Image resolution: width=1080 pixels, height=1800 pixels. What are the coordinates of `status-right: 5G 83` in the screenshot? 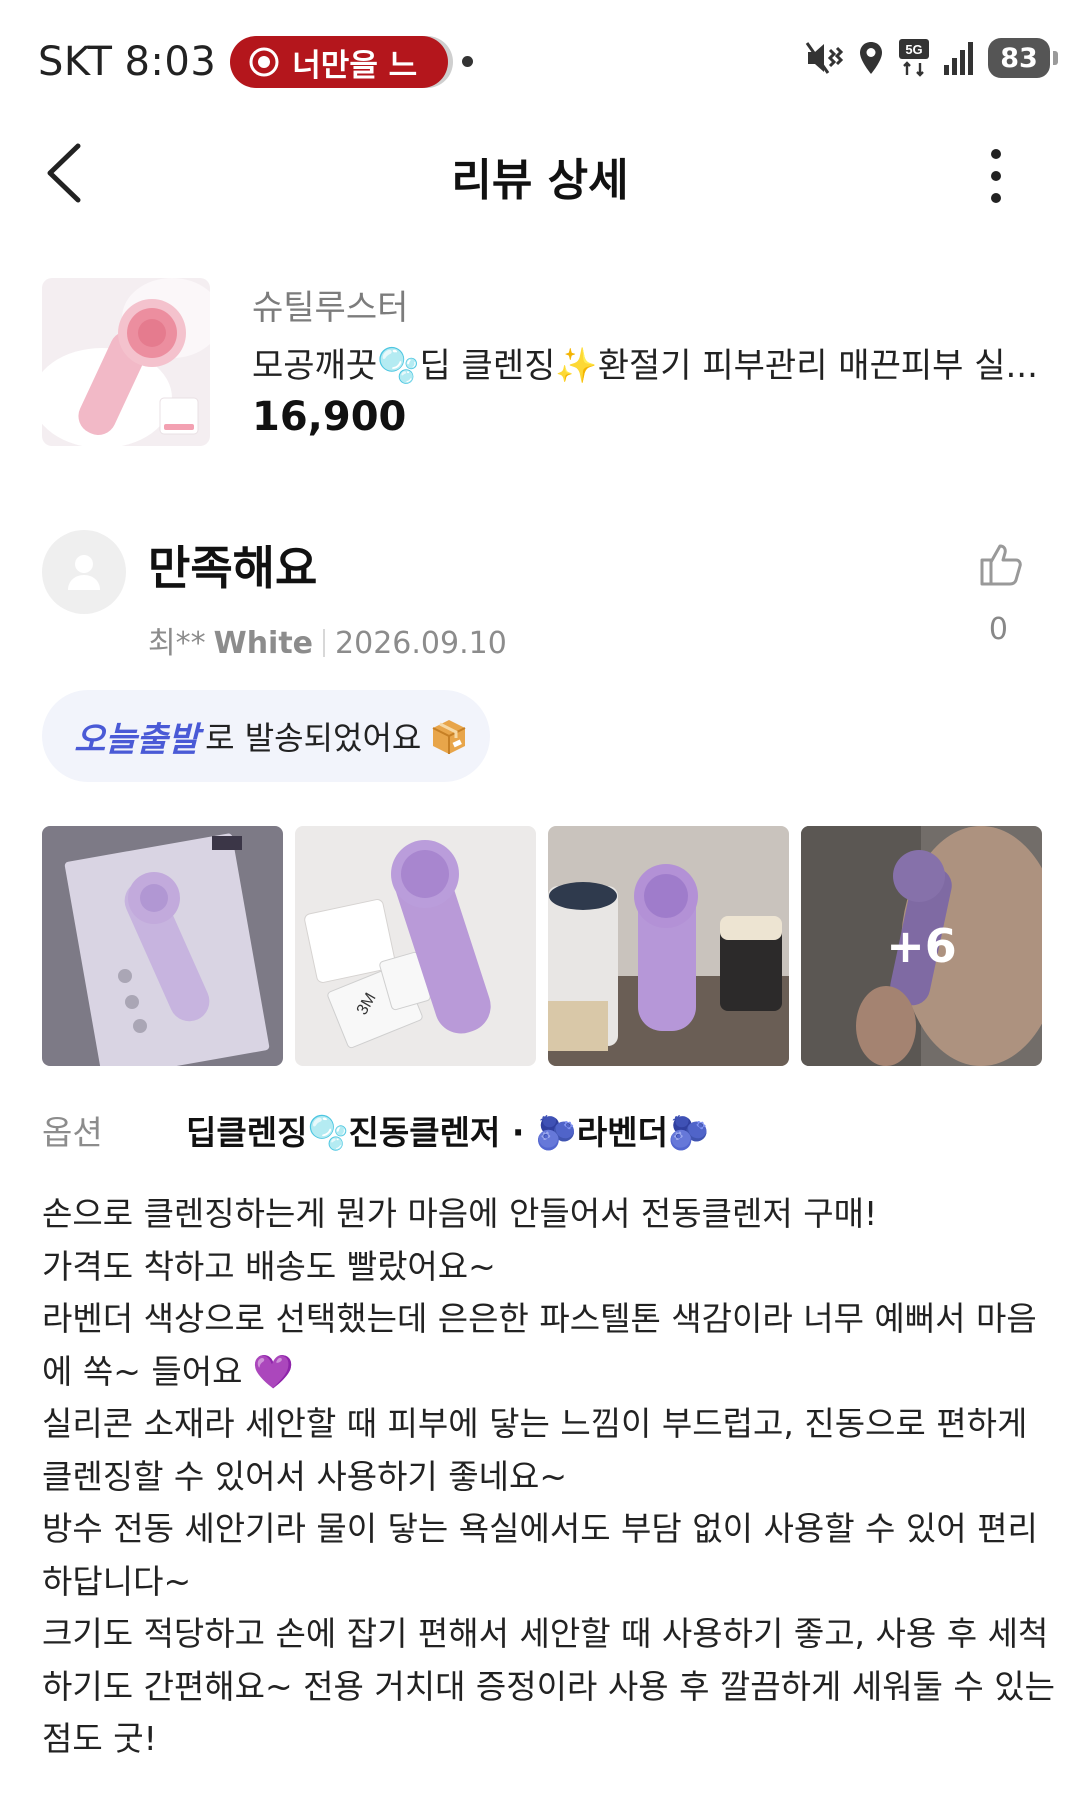 It's located at (924, 58).